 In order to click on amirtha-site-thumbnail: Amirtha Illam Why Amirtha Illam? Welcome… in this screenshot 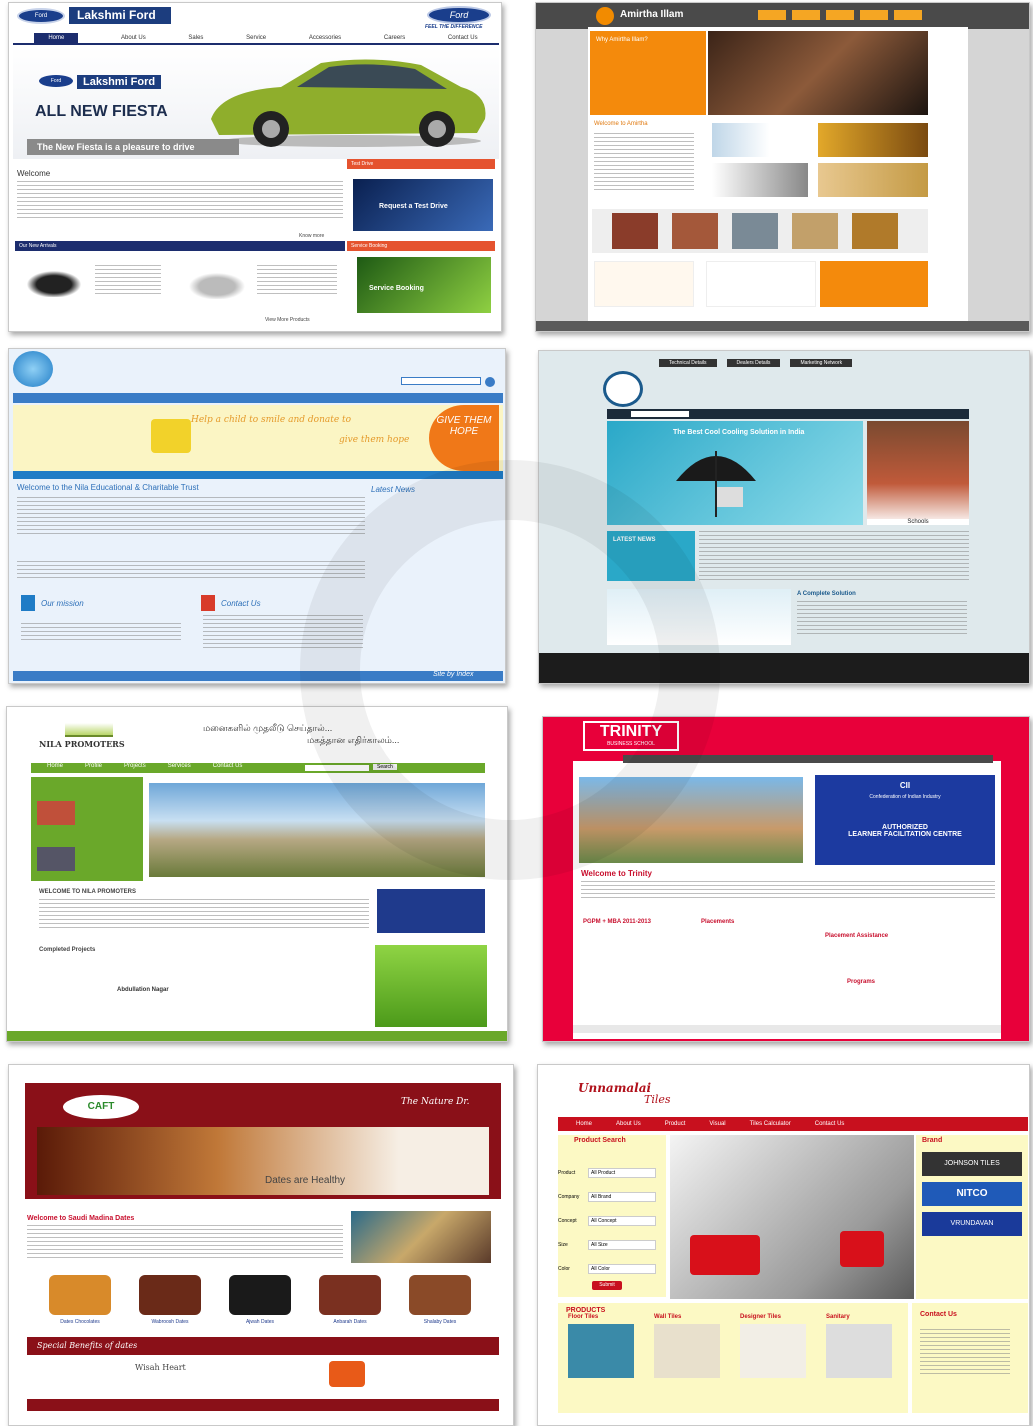, I will do `click(782, 167)`.